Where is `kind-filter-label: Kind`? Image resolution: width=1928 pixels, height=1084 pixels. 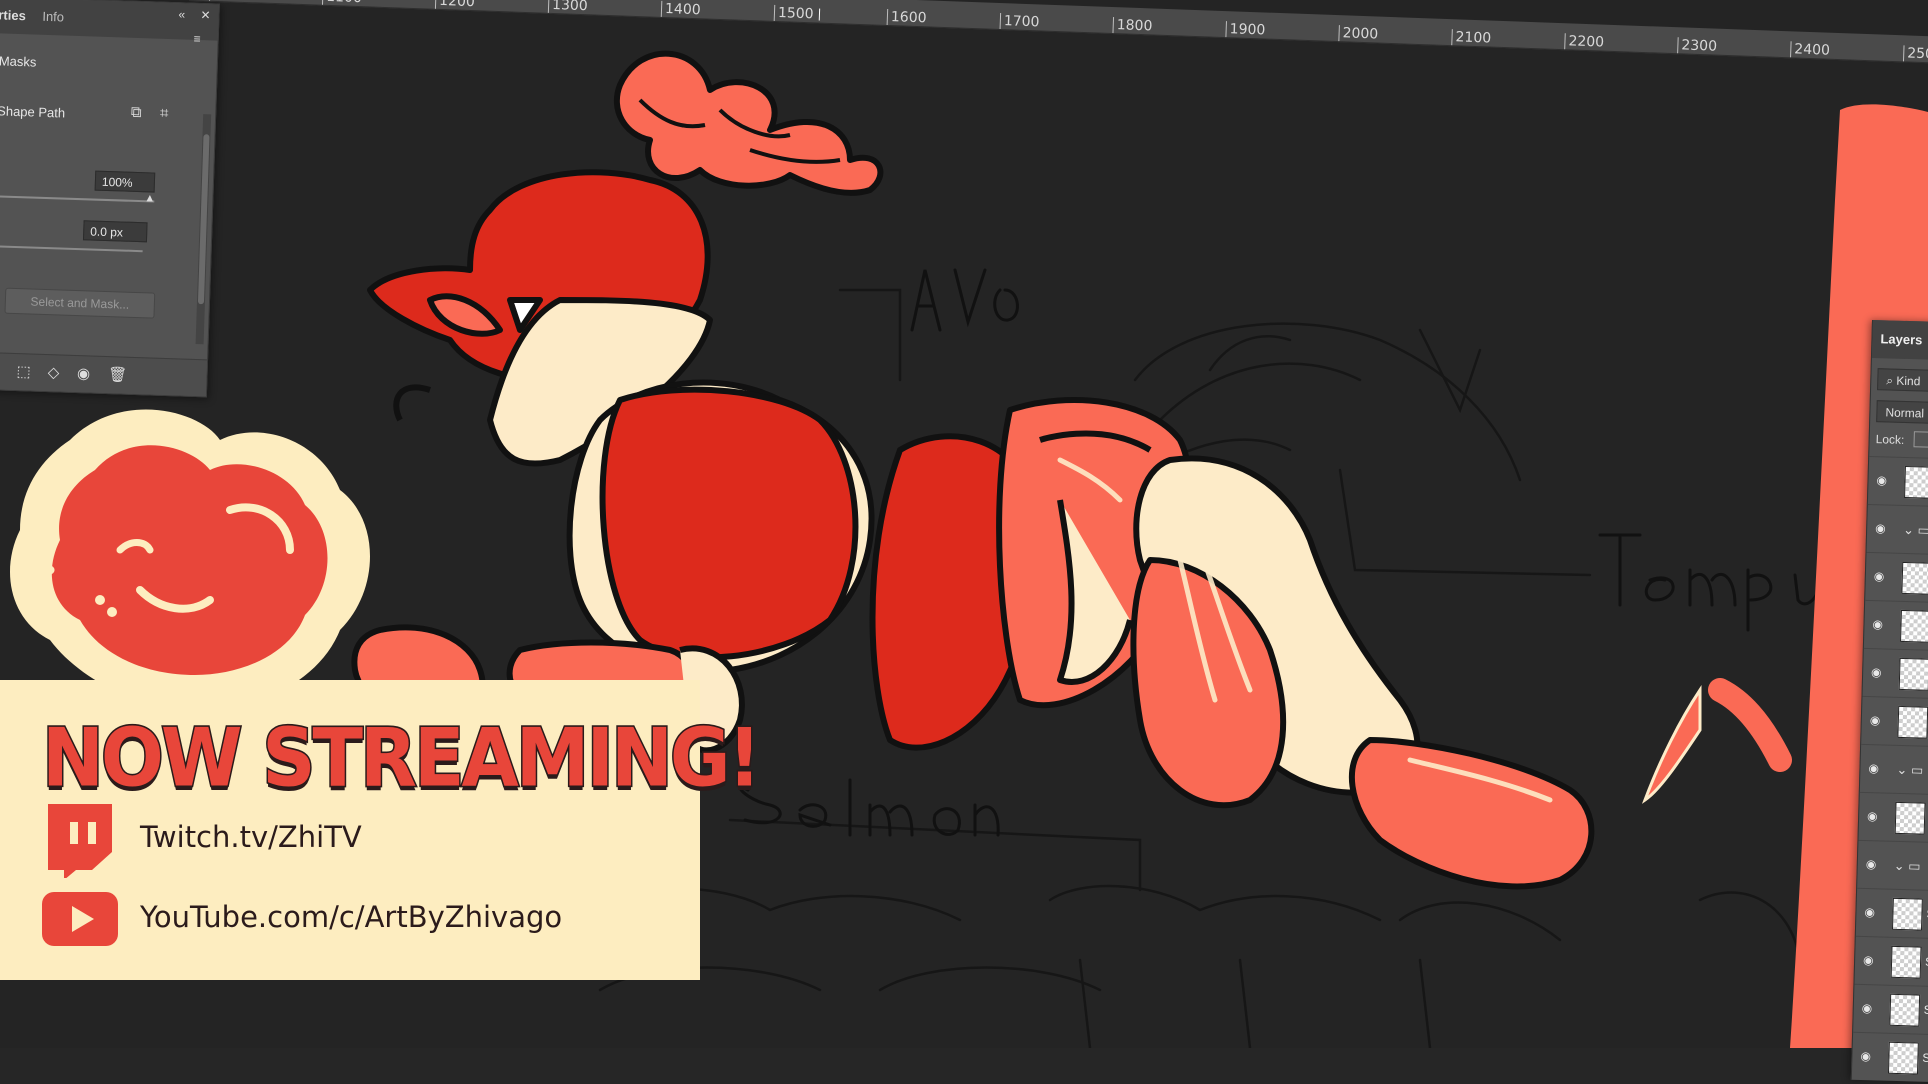
kind-filter-label: Kind is located at coordinates (1908, 381).